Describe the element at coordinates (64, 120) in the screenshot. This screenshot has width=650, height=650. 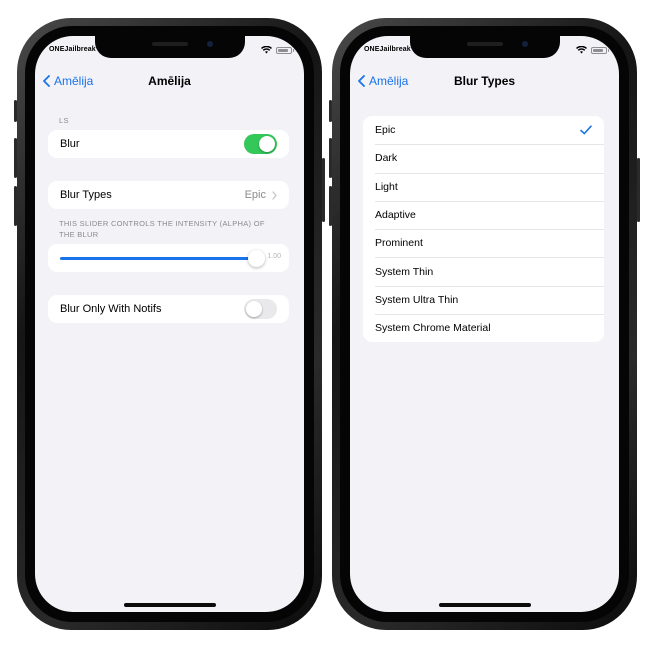
I see `section-header-ls: LS` at that location.